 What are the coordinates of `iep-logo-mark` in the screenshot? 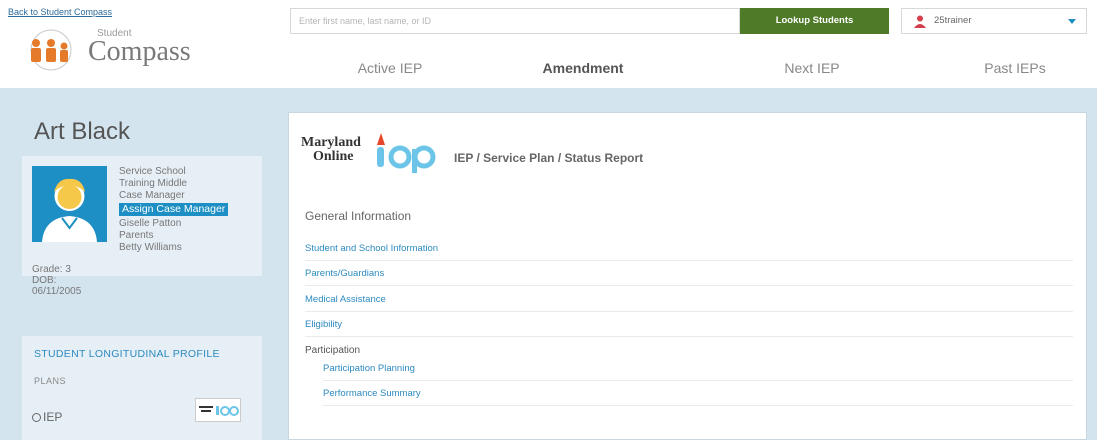 It's located at (406, 153).